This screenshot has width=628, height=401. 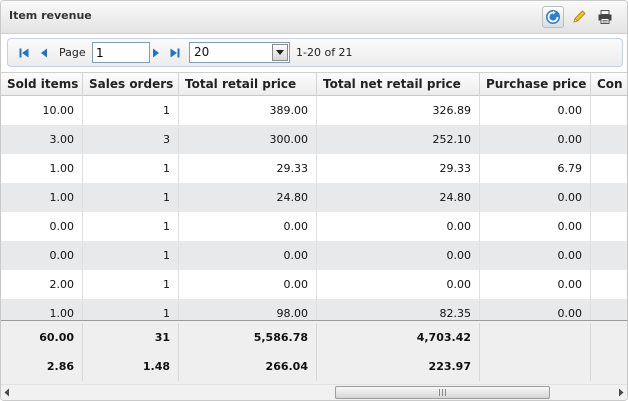 What do you see at coordinates (131, 337) in the screenshot?
I see `summary-cell-sales-orders: 31` at bounding box center [131, 337].